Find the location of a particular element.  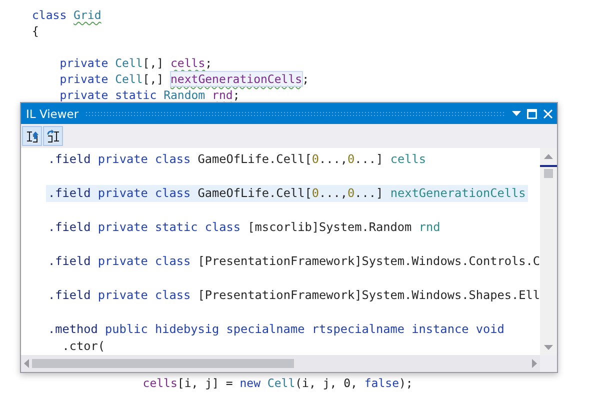

horizontal-scrollbar is located at coordinates (280, 363).